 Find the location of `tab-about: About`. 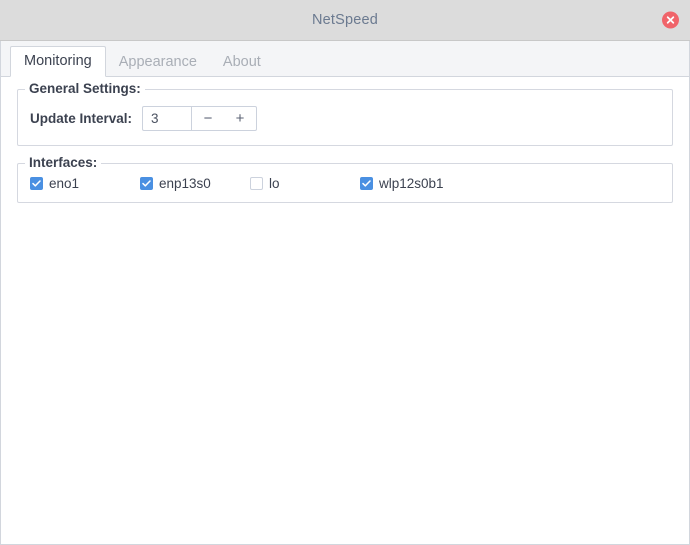

tab-about: About is located at coordinates (242, 62).